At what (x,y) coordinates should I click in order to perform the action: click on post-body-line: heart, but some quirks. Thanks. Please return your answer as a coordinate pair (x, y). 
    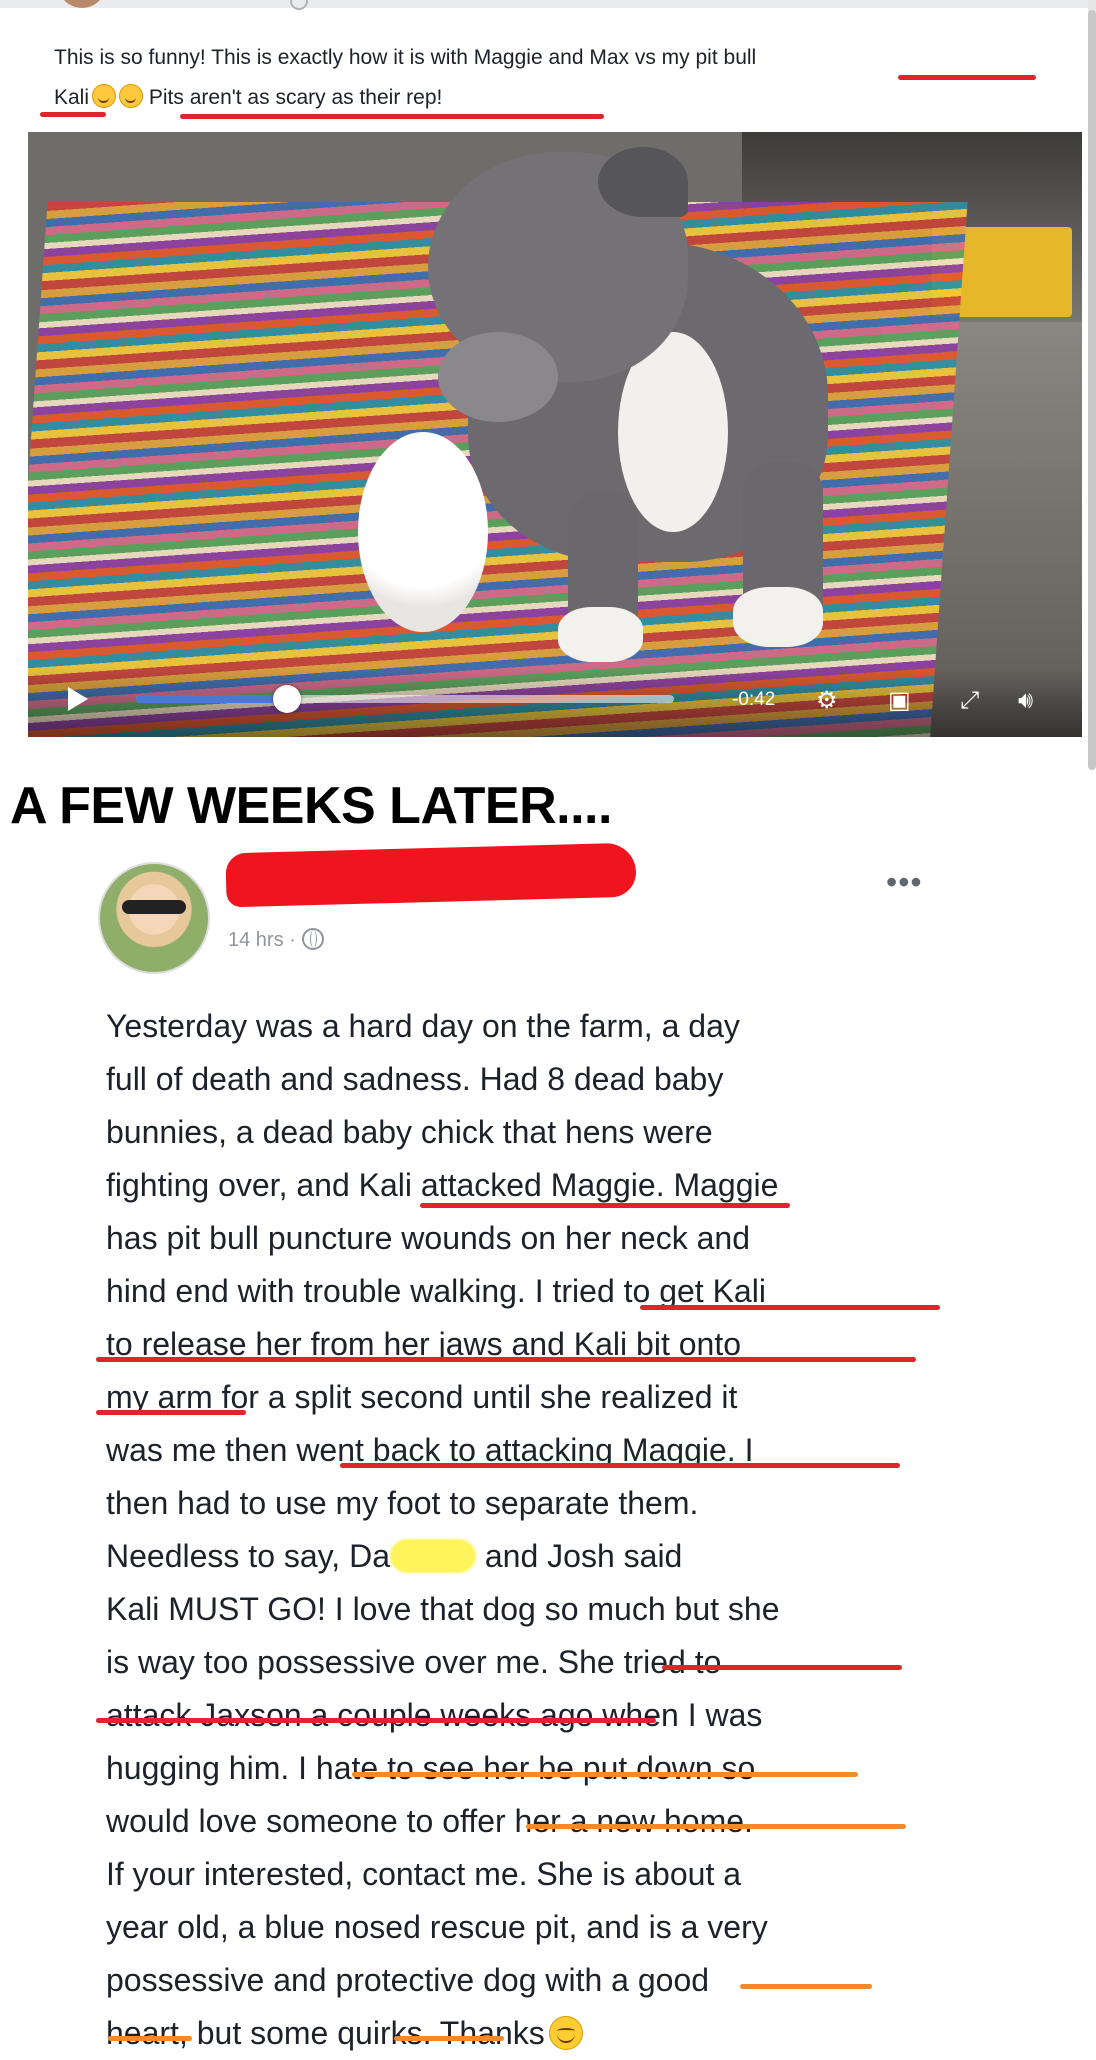
    Looking at the image, I should click on (586, 2033).